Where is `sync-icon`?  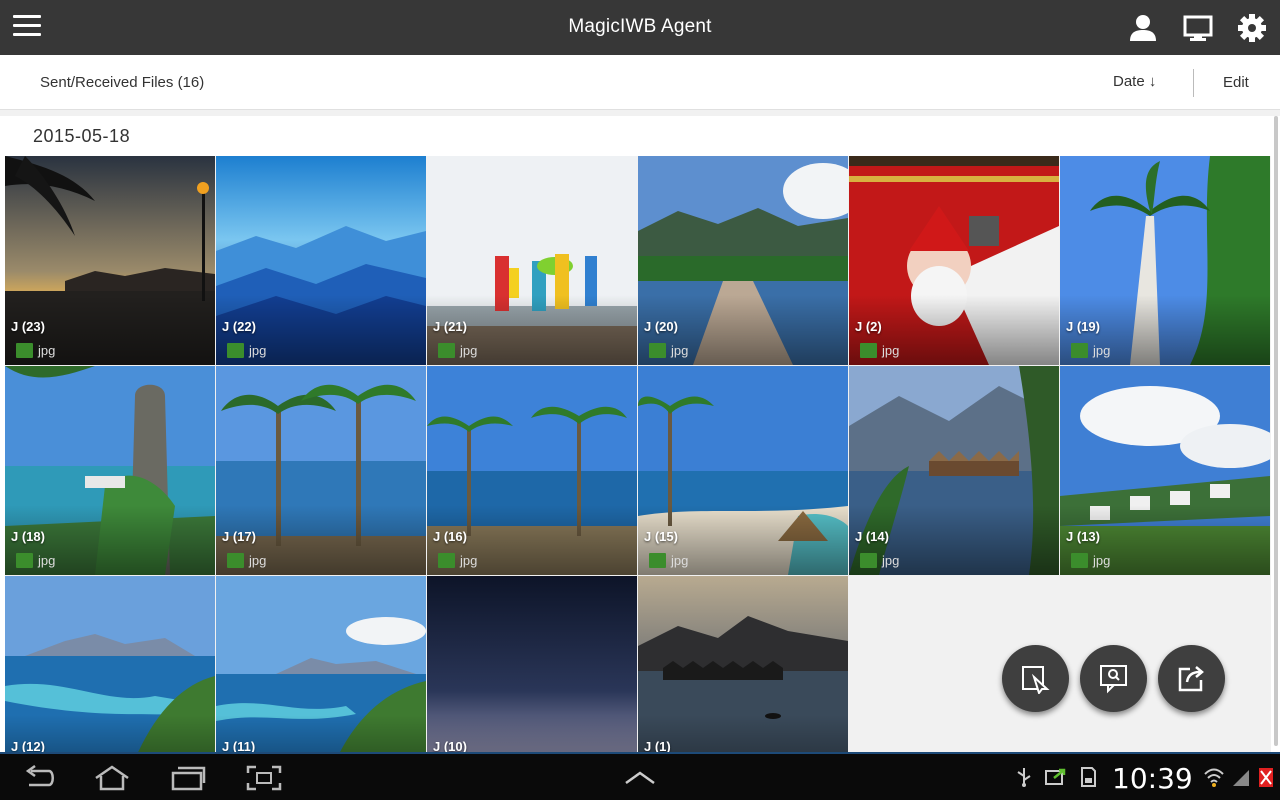 sync-icon is located at coordinates (1055, 776).